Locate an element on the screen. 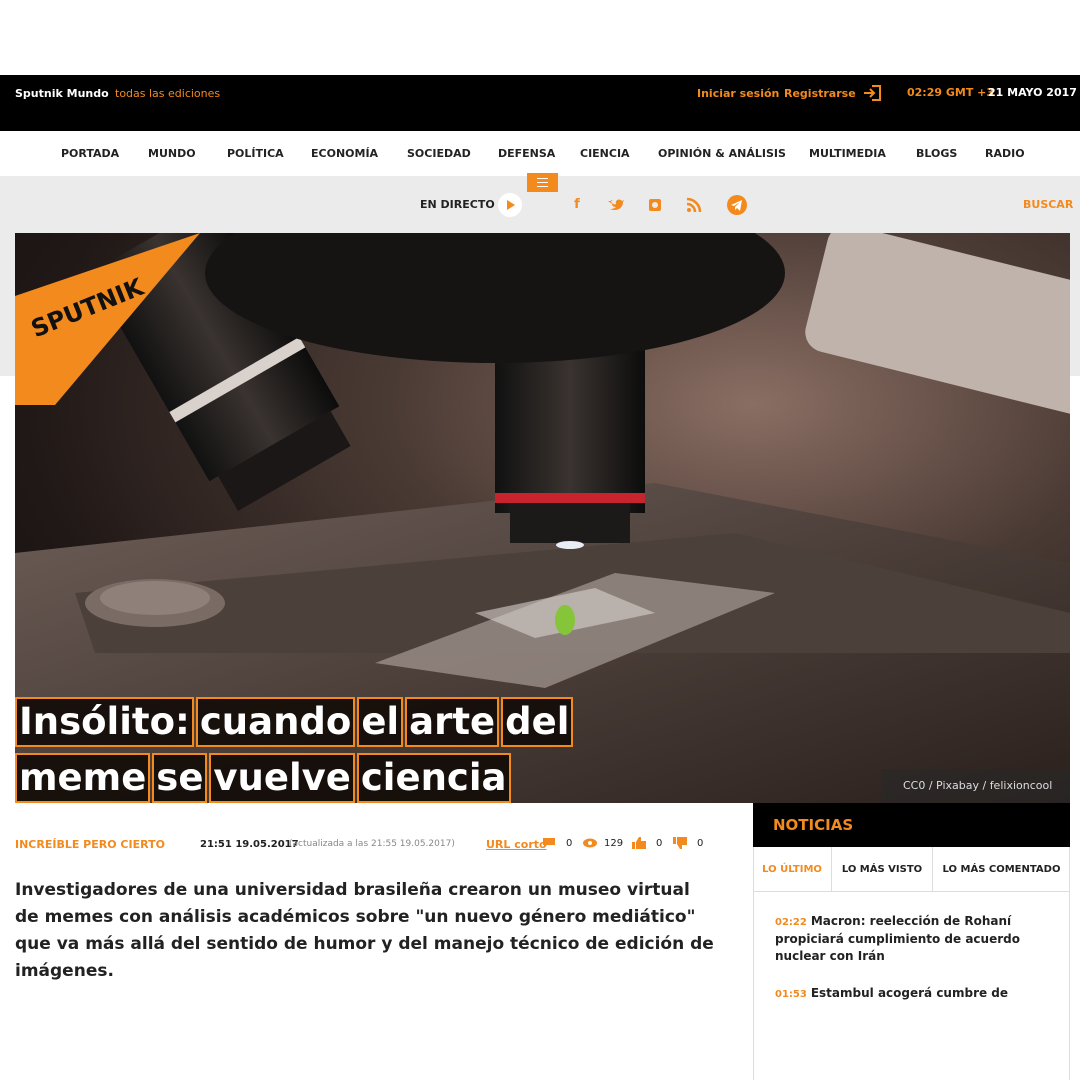  image-credit: CC0 / Pixabay / felixioncool is located at coordinates (975, 786).